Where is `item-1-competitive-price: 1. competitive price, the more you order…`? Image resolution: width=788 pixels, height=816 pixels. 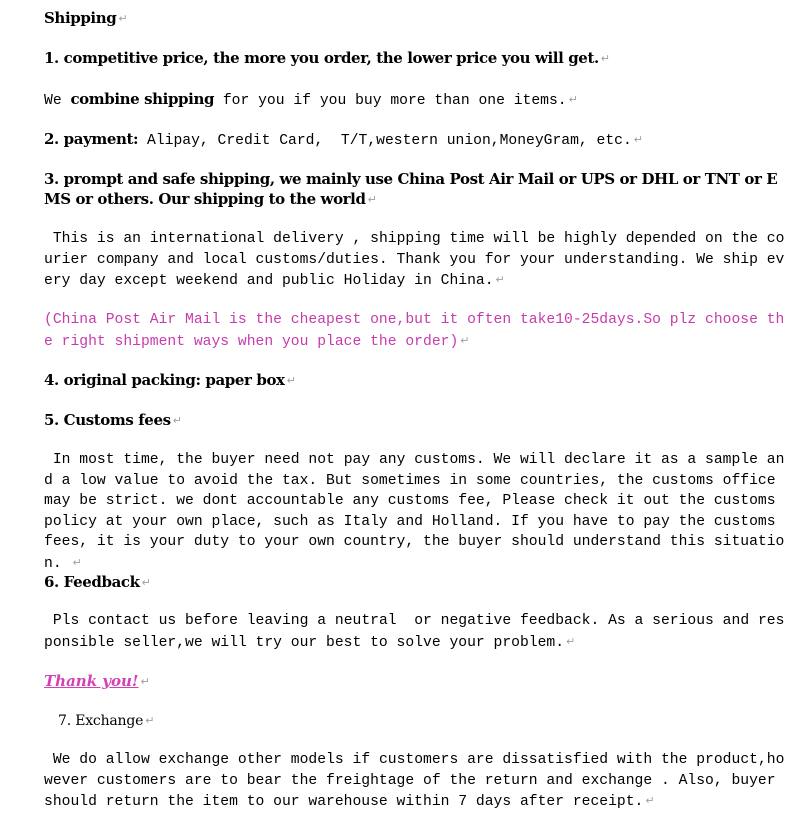
item-1-competitive-price: 1. competitive price, the more you order… is located at coordinates (416, 58).